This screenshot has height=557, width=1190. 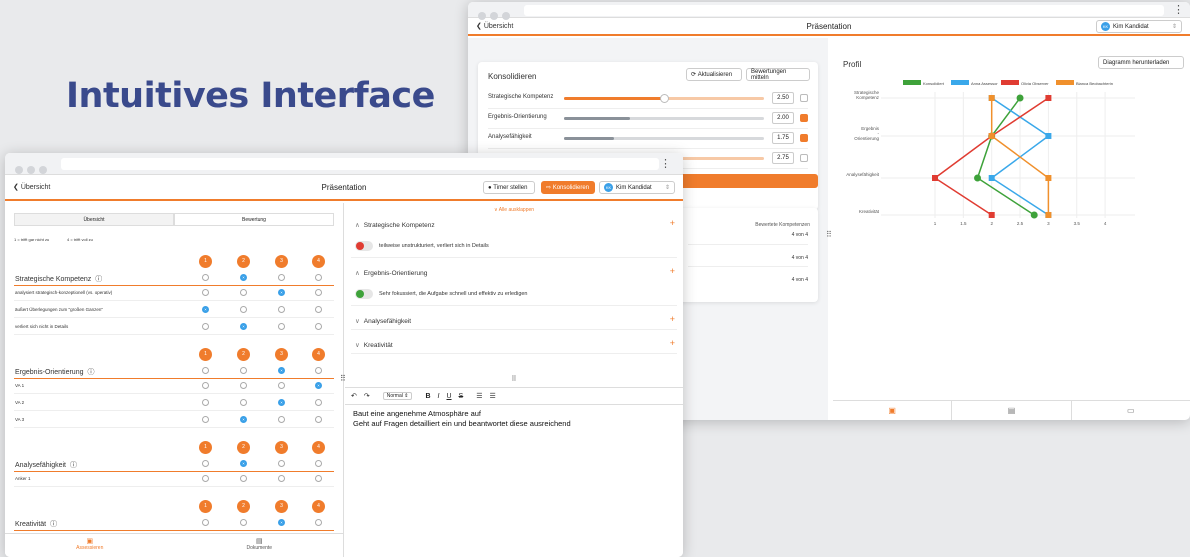 I want to click on underline-icon: U, so click(x=448, y=396).